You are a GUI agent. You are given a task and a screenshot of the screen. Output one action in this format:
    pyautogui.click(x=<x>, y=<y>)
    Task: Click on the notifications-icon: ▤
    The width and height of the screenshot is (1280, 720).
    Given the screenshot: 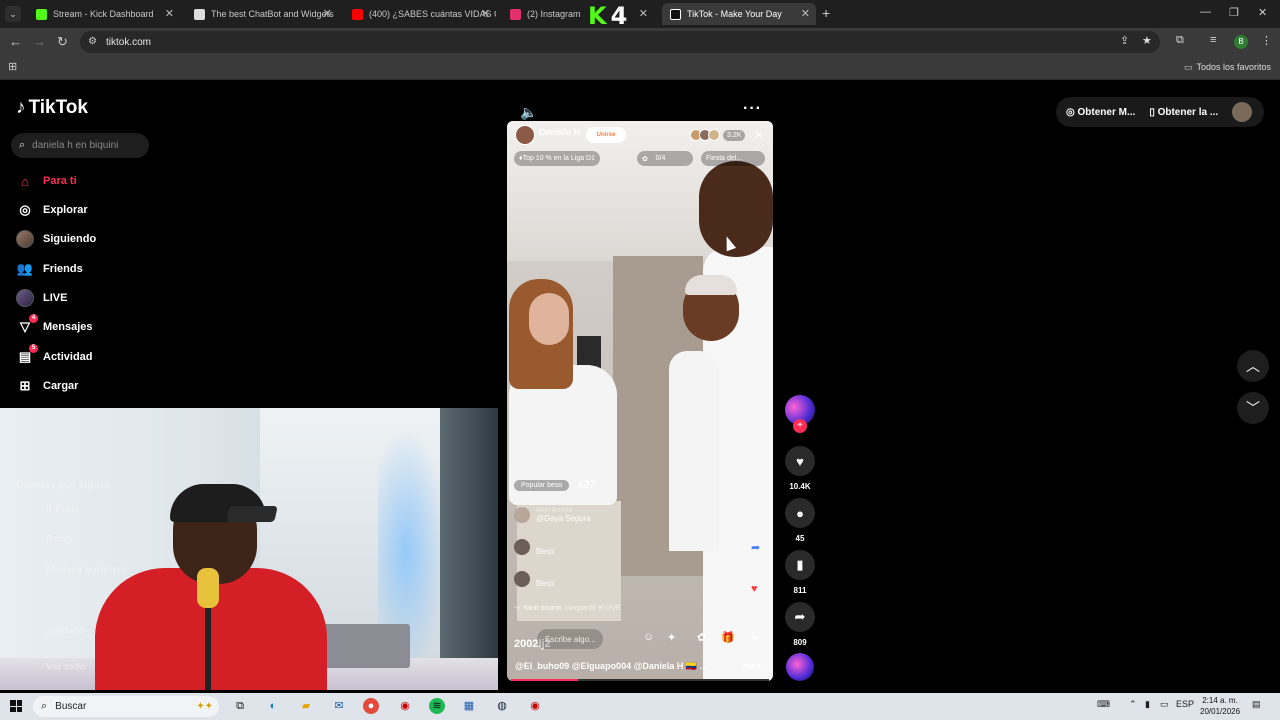 What is the action you would take?
    pyautogui.click(x=1256, y=704)
    